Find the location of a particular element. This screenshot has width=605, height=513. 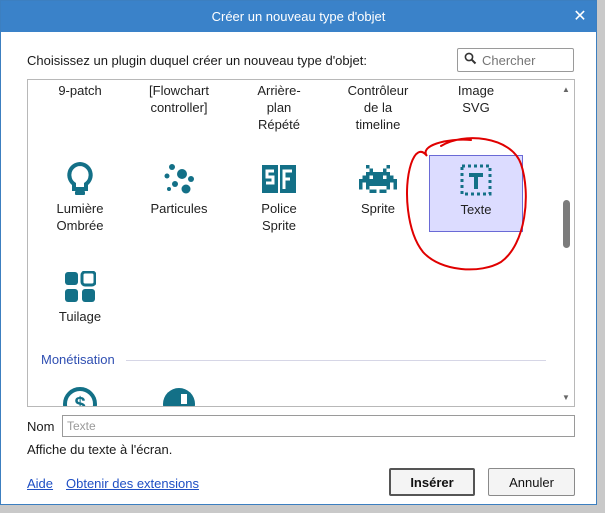

object-light: Lumière Ombrée is located at coordinates (80, 197).